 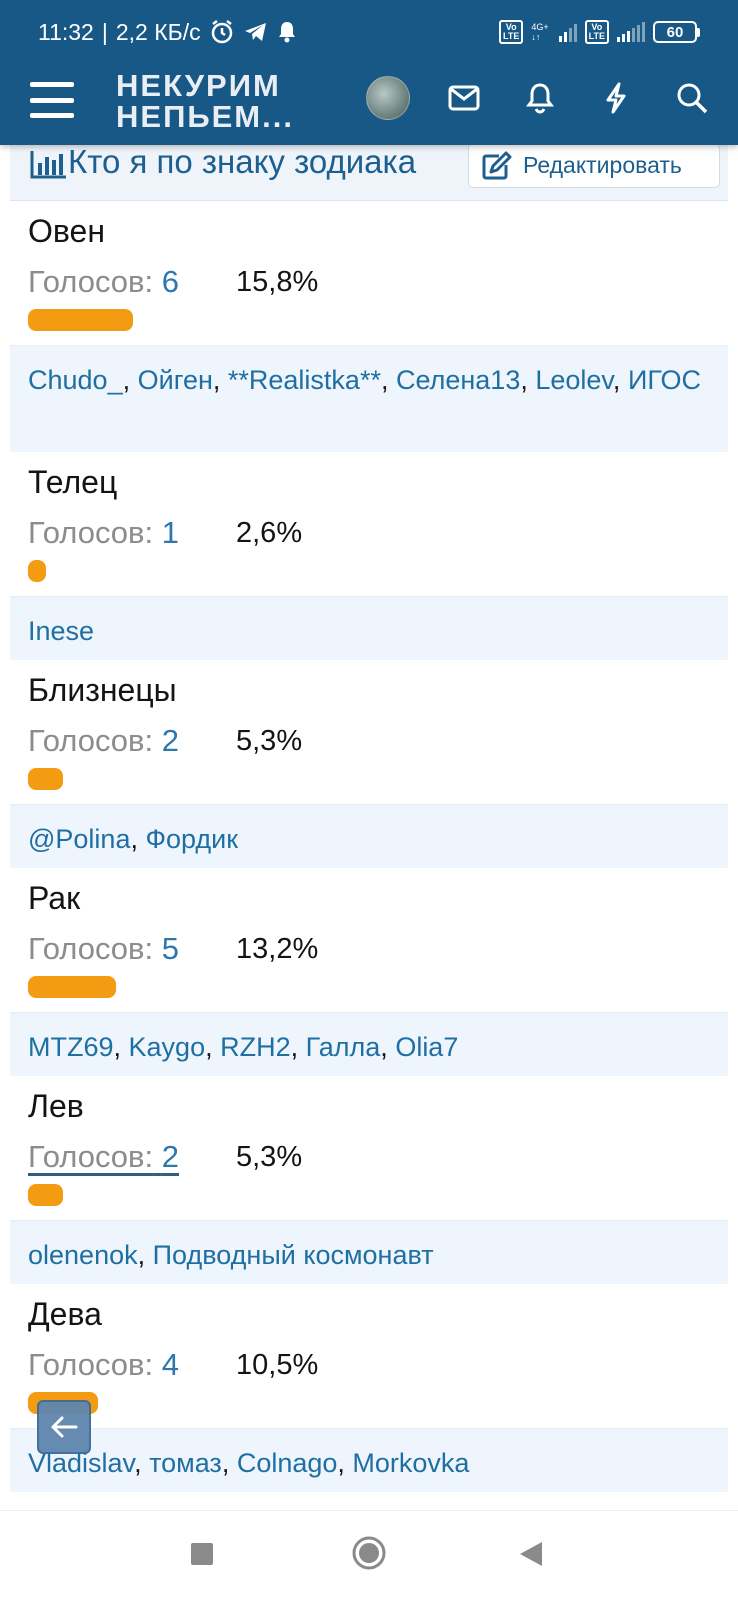 What do you see at coordinates (277, 1365) in the screenshot?
I see `vote-percent: 10,5%` at bounding box center [277, 1365].